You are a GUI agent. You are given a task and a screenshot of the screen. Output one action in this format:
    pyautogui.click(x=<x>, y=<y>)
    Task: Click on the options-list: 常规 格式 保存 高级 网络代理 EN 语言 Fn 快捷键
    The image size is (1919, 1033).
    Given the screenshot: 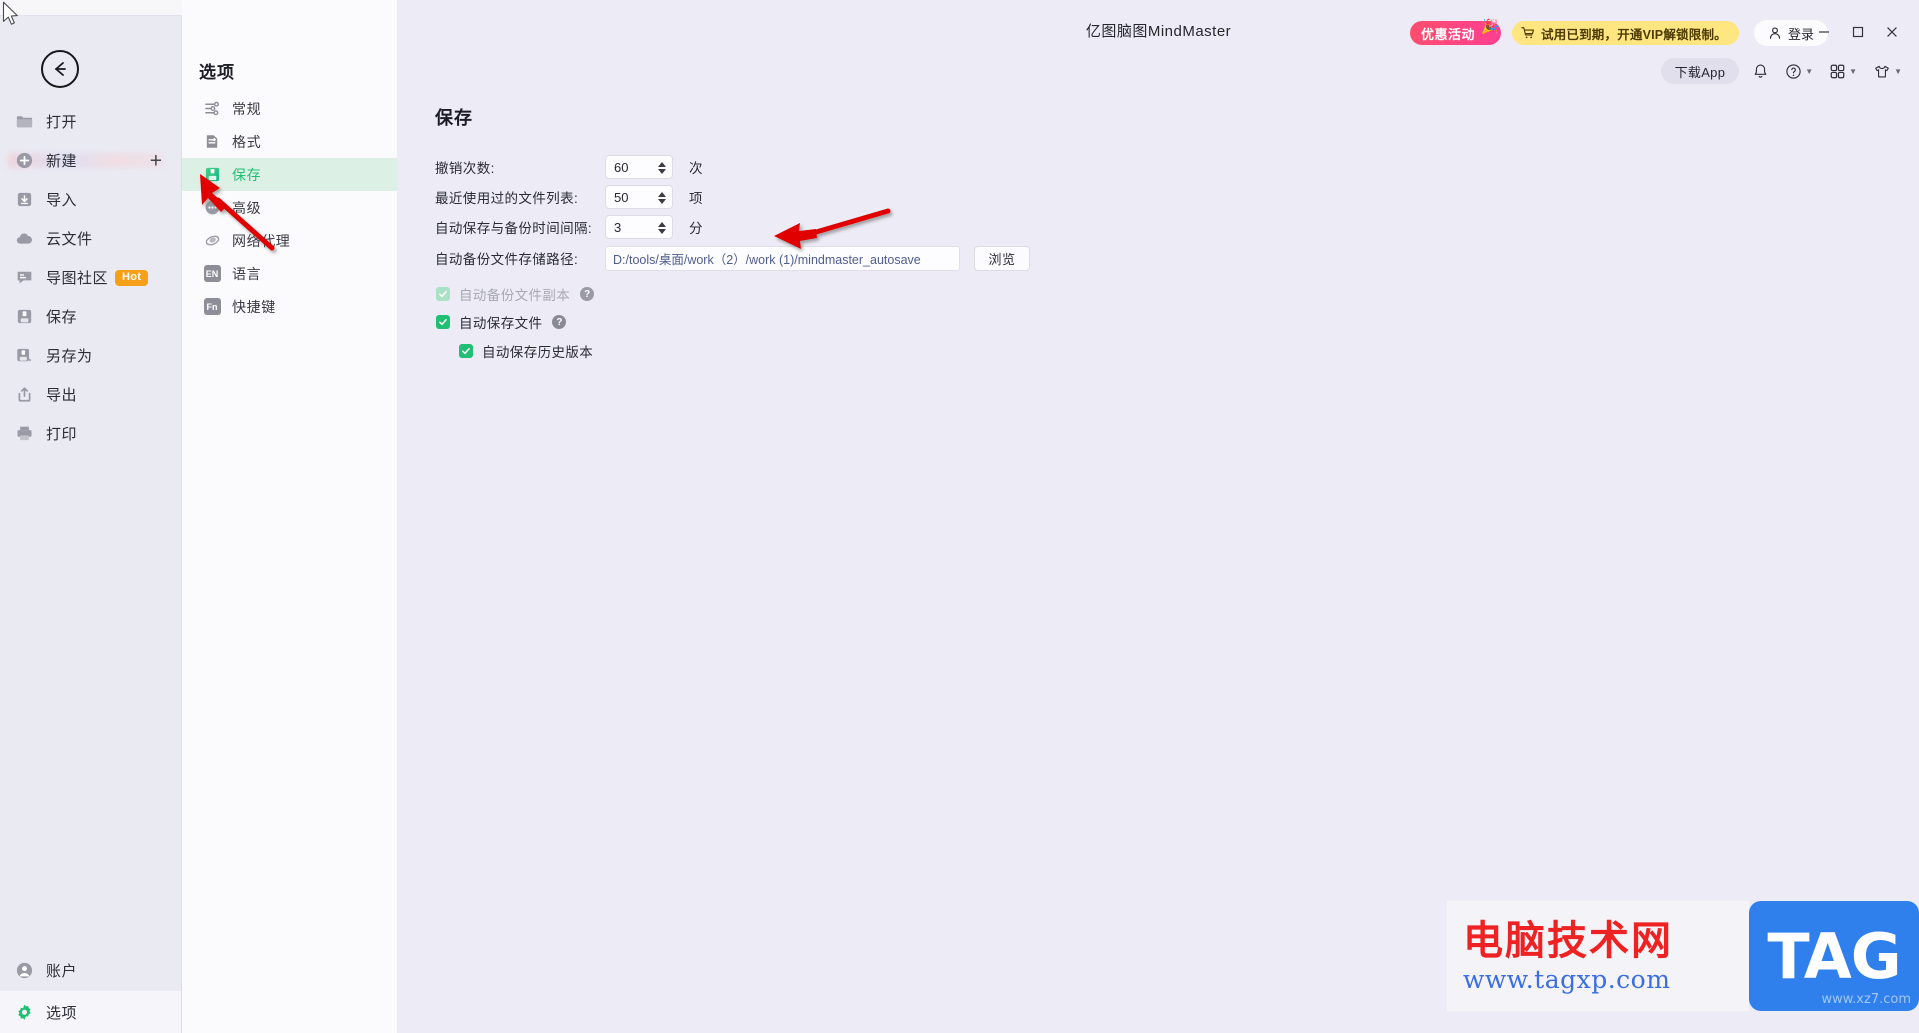 What is the action you would take?
    pyautogui.click(x=289, y=207)
    